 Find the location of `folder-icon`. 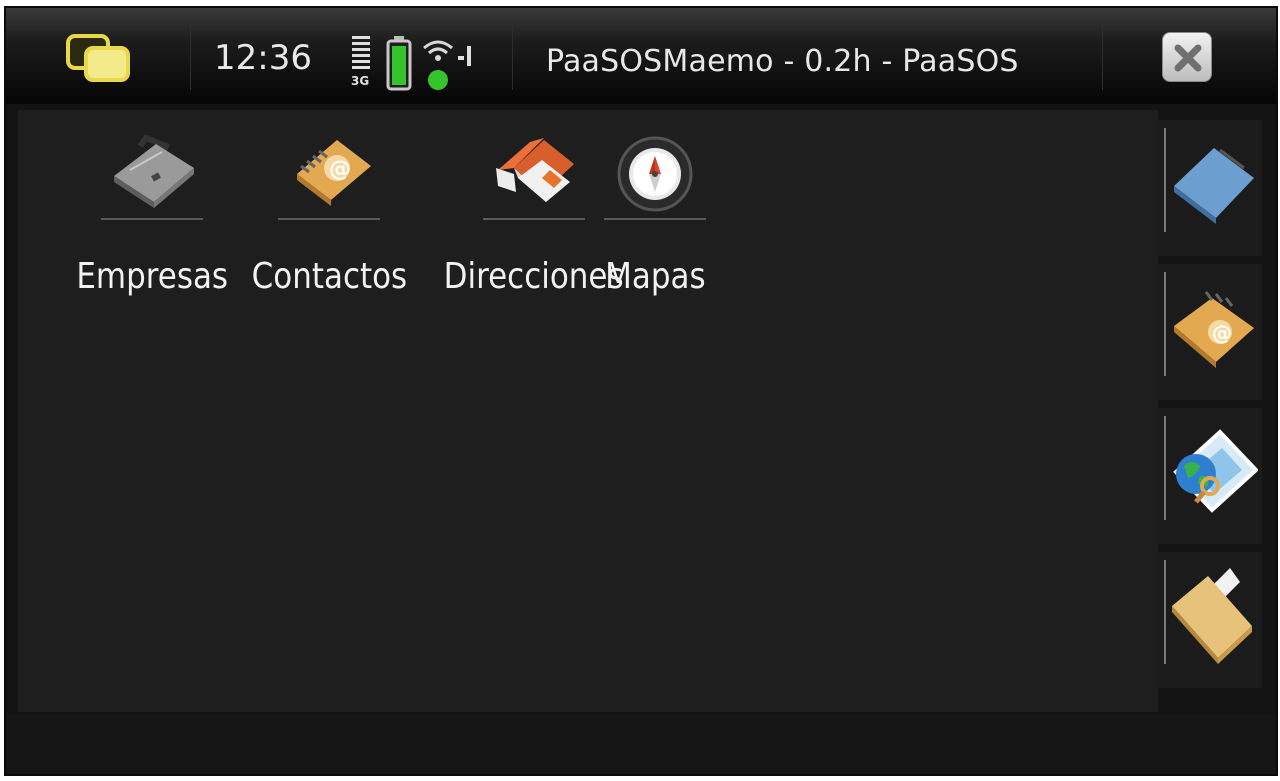

folder-icon is located at coordinates (1212, 616).